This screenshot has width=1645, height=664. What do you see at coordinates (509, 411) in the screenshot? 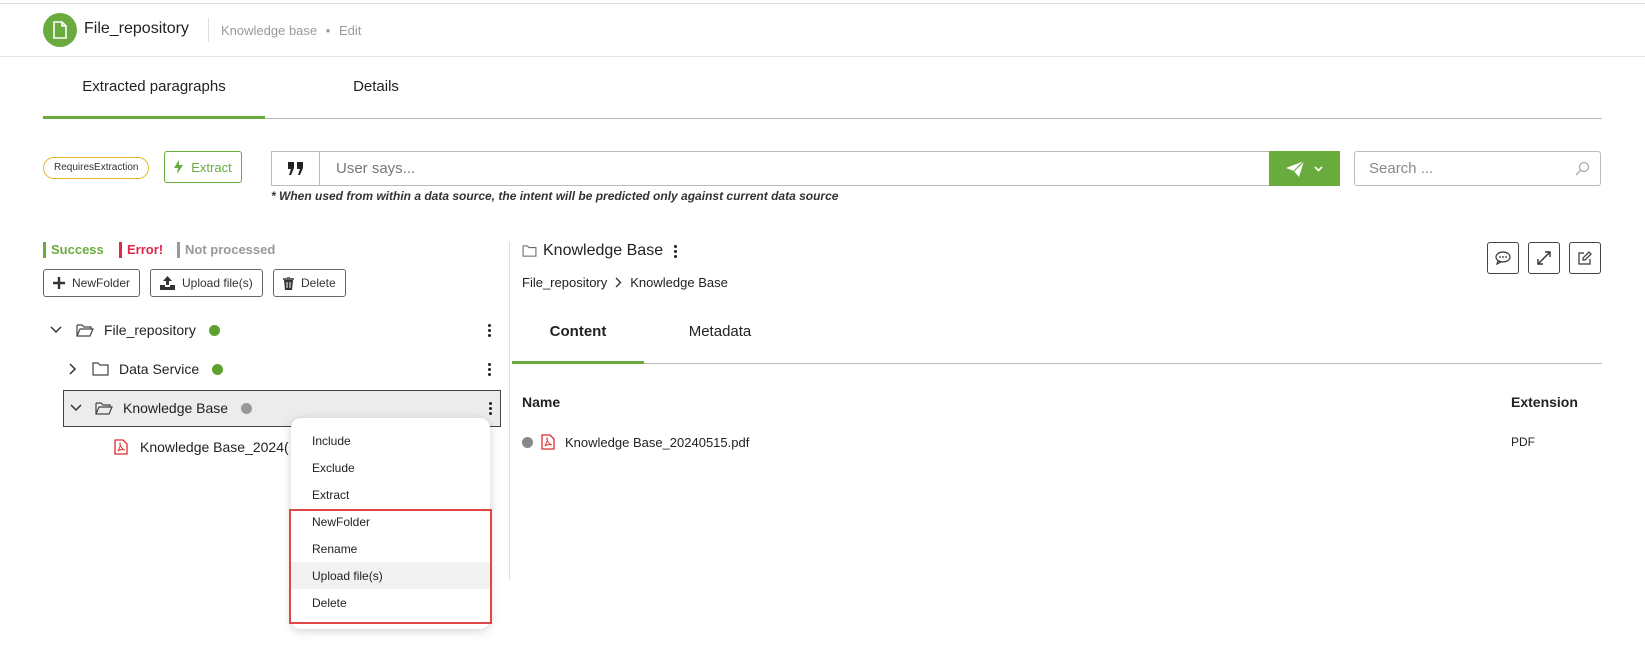
I see `panel-divider` at bounding box center [509, 411].